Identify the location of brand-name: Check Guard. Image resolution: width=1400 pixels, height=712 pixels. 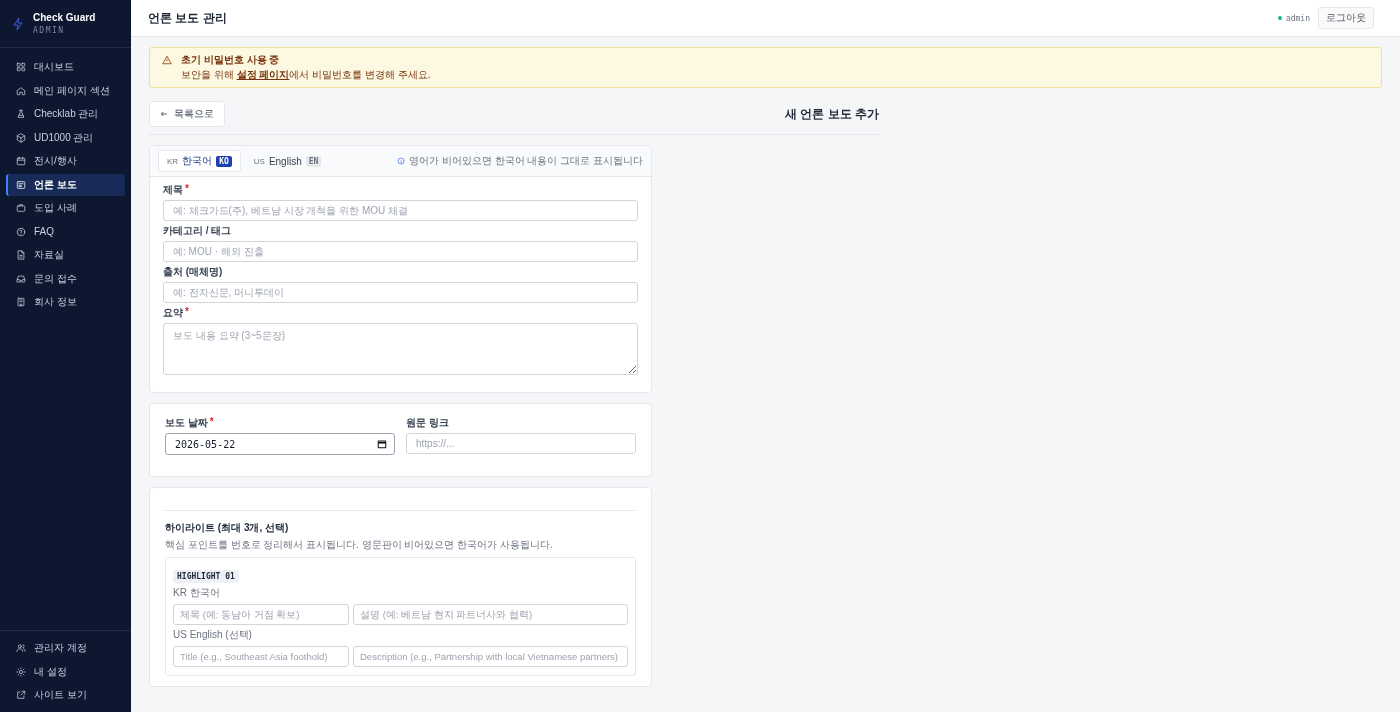
(64, 17).